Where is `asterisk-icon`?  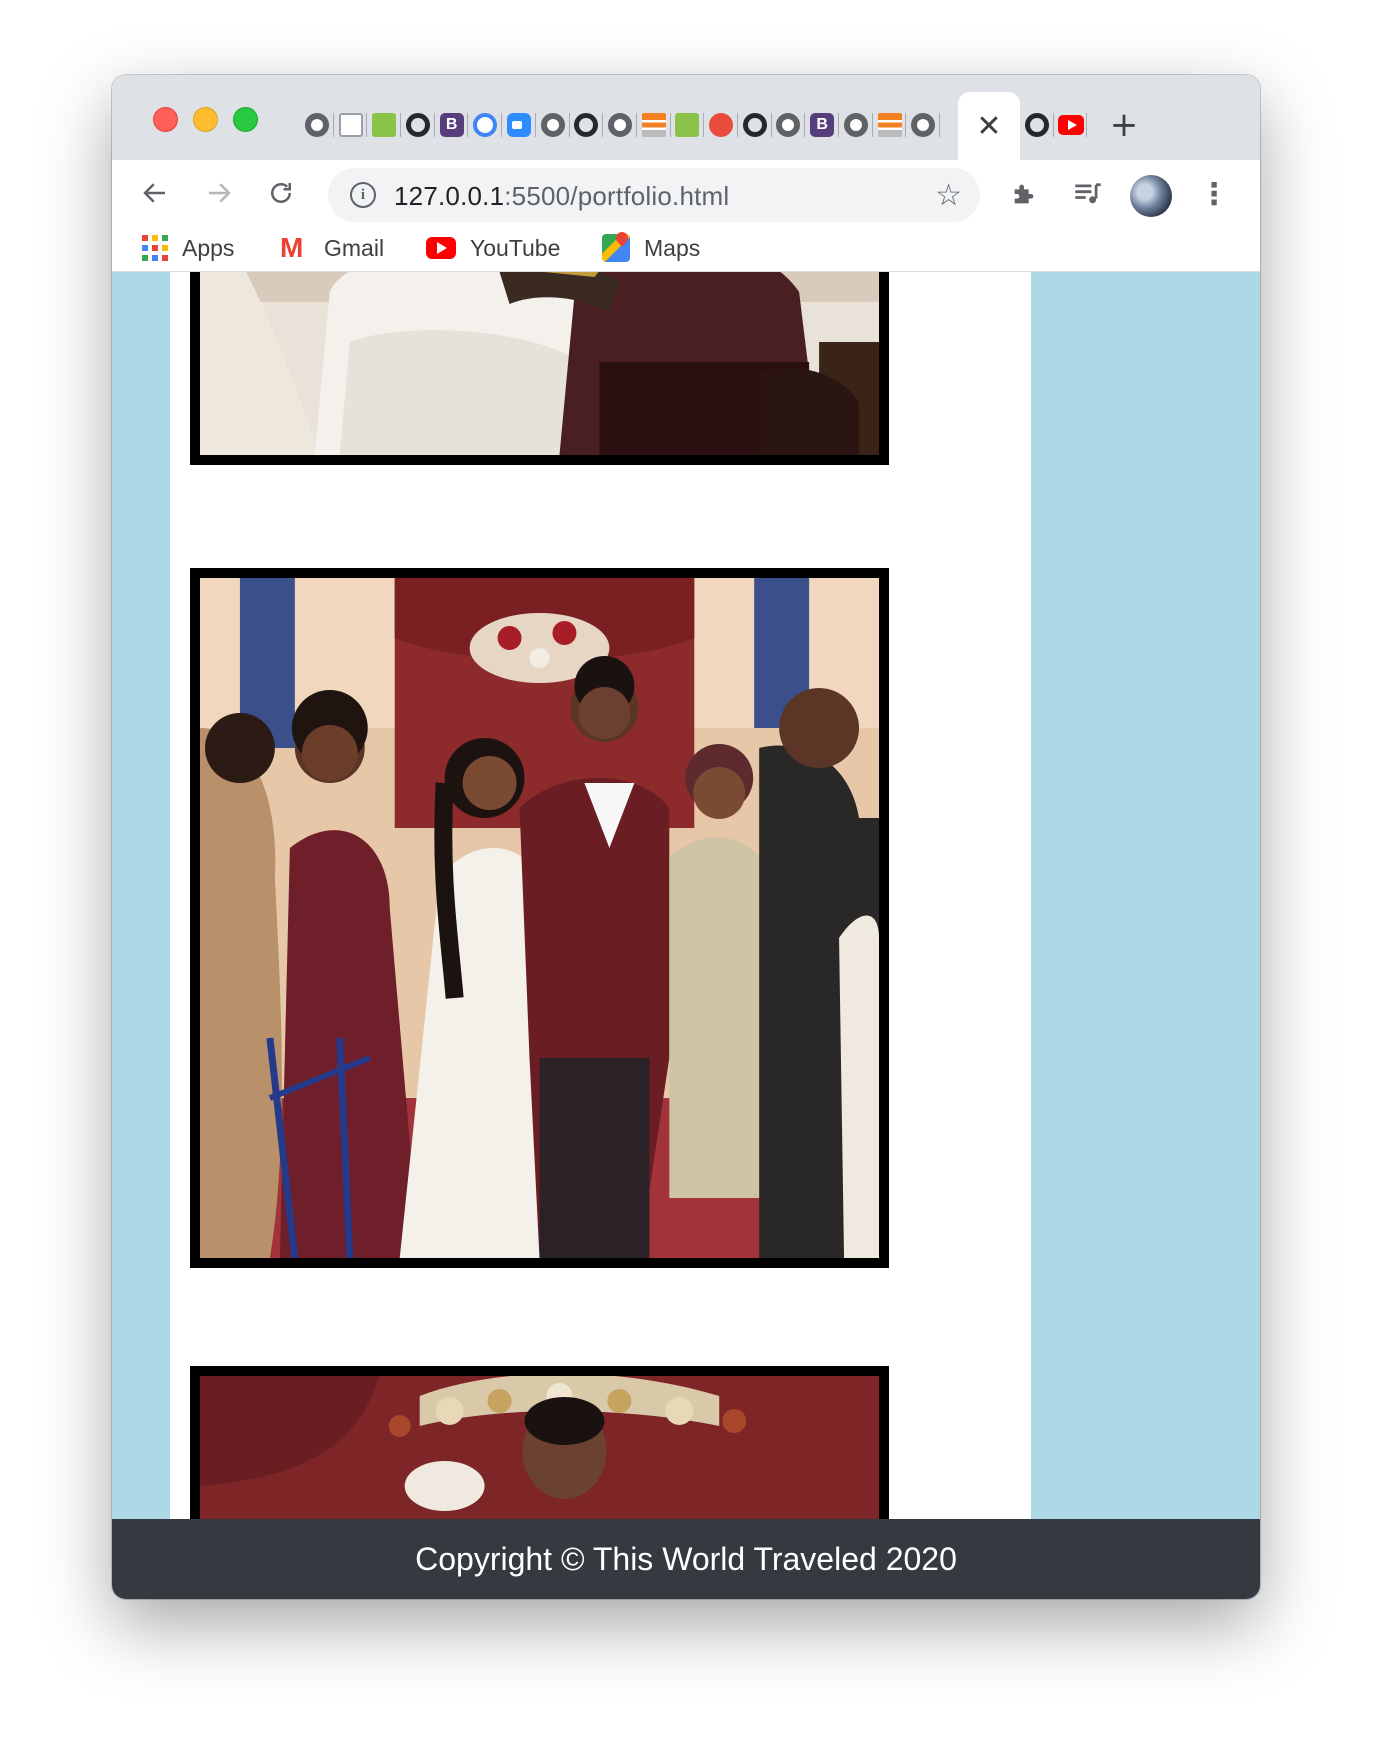
asterisk-icon is located at coordinates (721, 125).